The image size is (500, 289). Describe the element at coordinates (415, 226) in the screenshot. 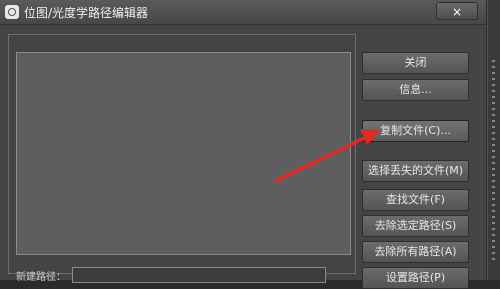

I see `strip-selected-paths-button: 去除选定路径(S)` at that location.